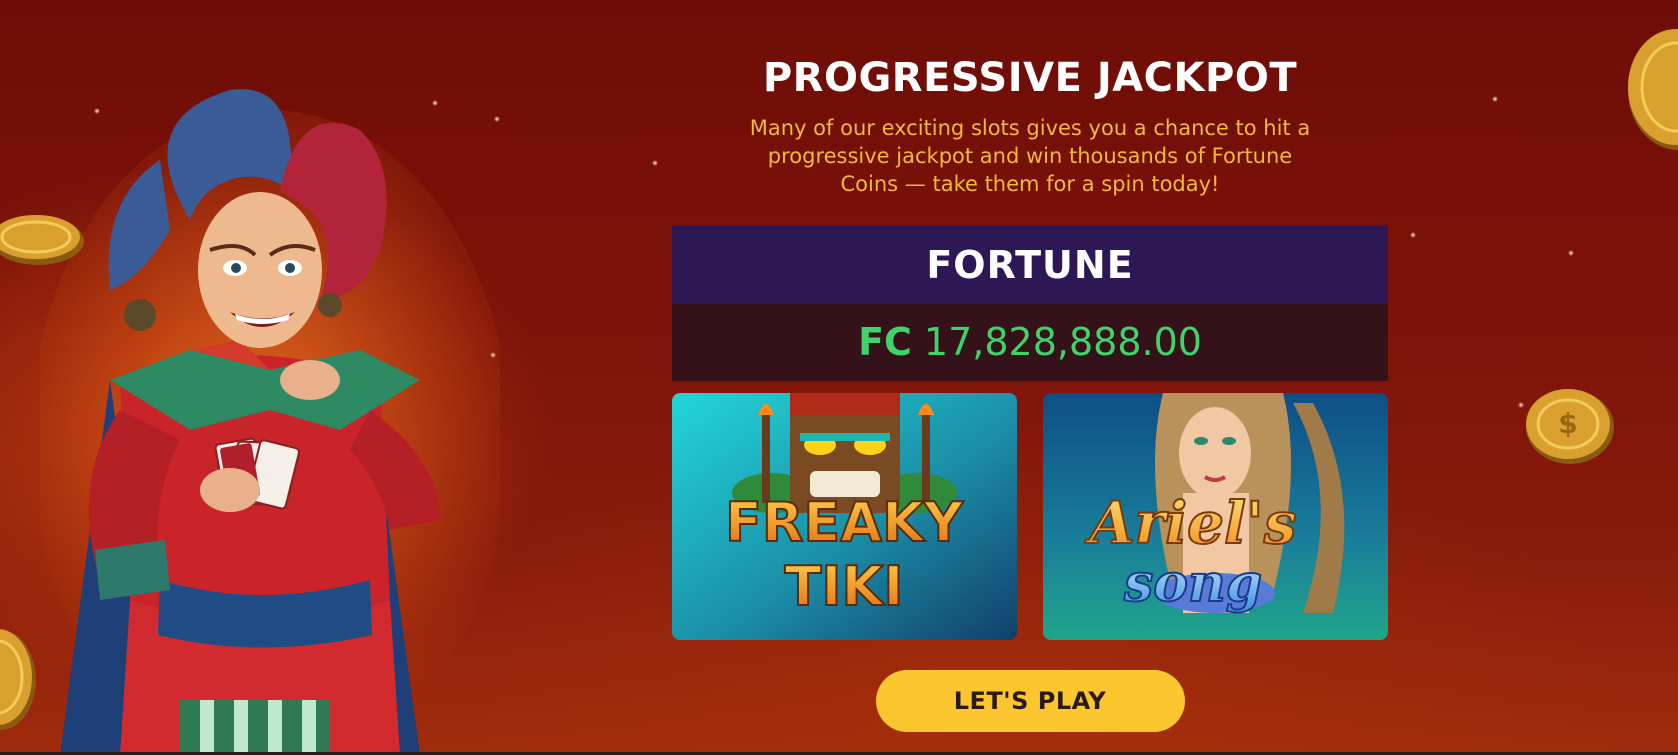  What do you see at coordinates (1030, 516) in the screenshot?
I see `game-list: FREAKY TIKI Ariel's song` at bounding box center [1030, 516].